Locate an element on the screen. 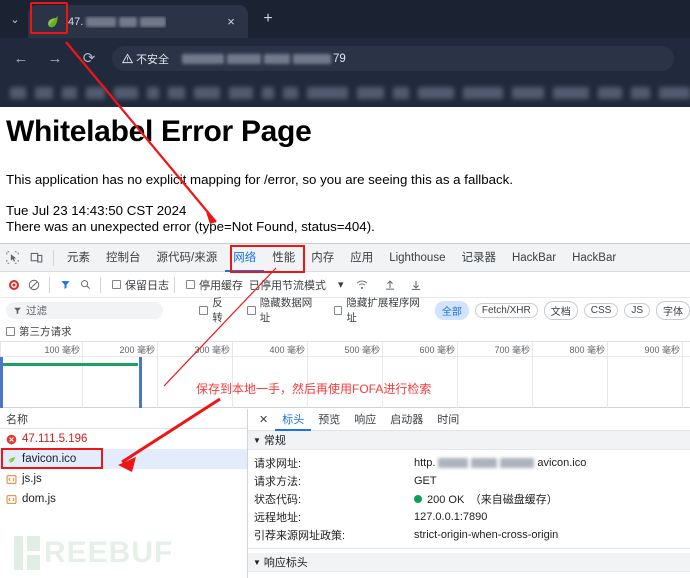 The width and height of the screenshot is (690, 578). timeline-selection-handle-right is located at coordinates (140, 382).